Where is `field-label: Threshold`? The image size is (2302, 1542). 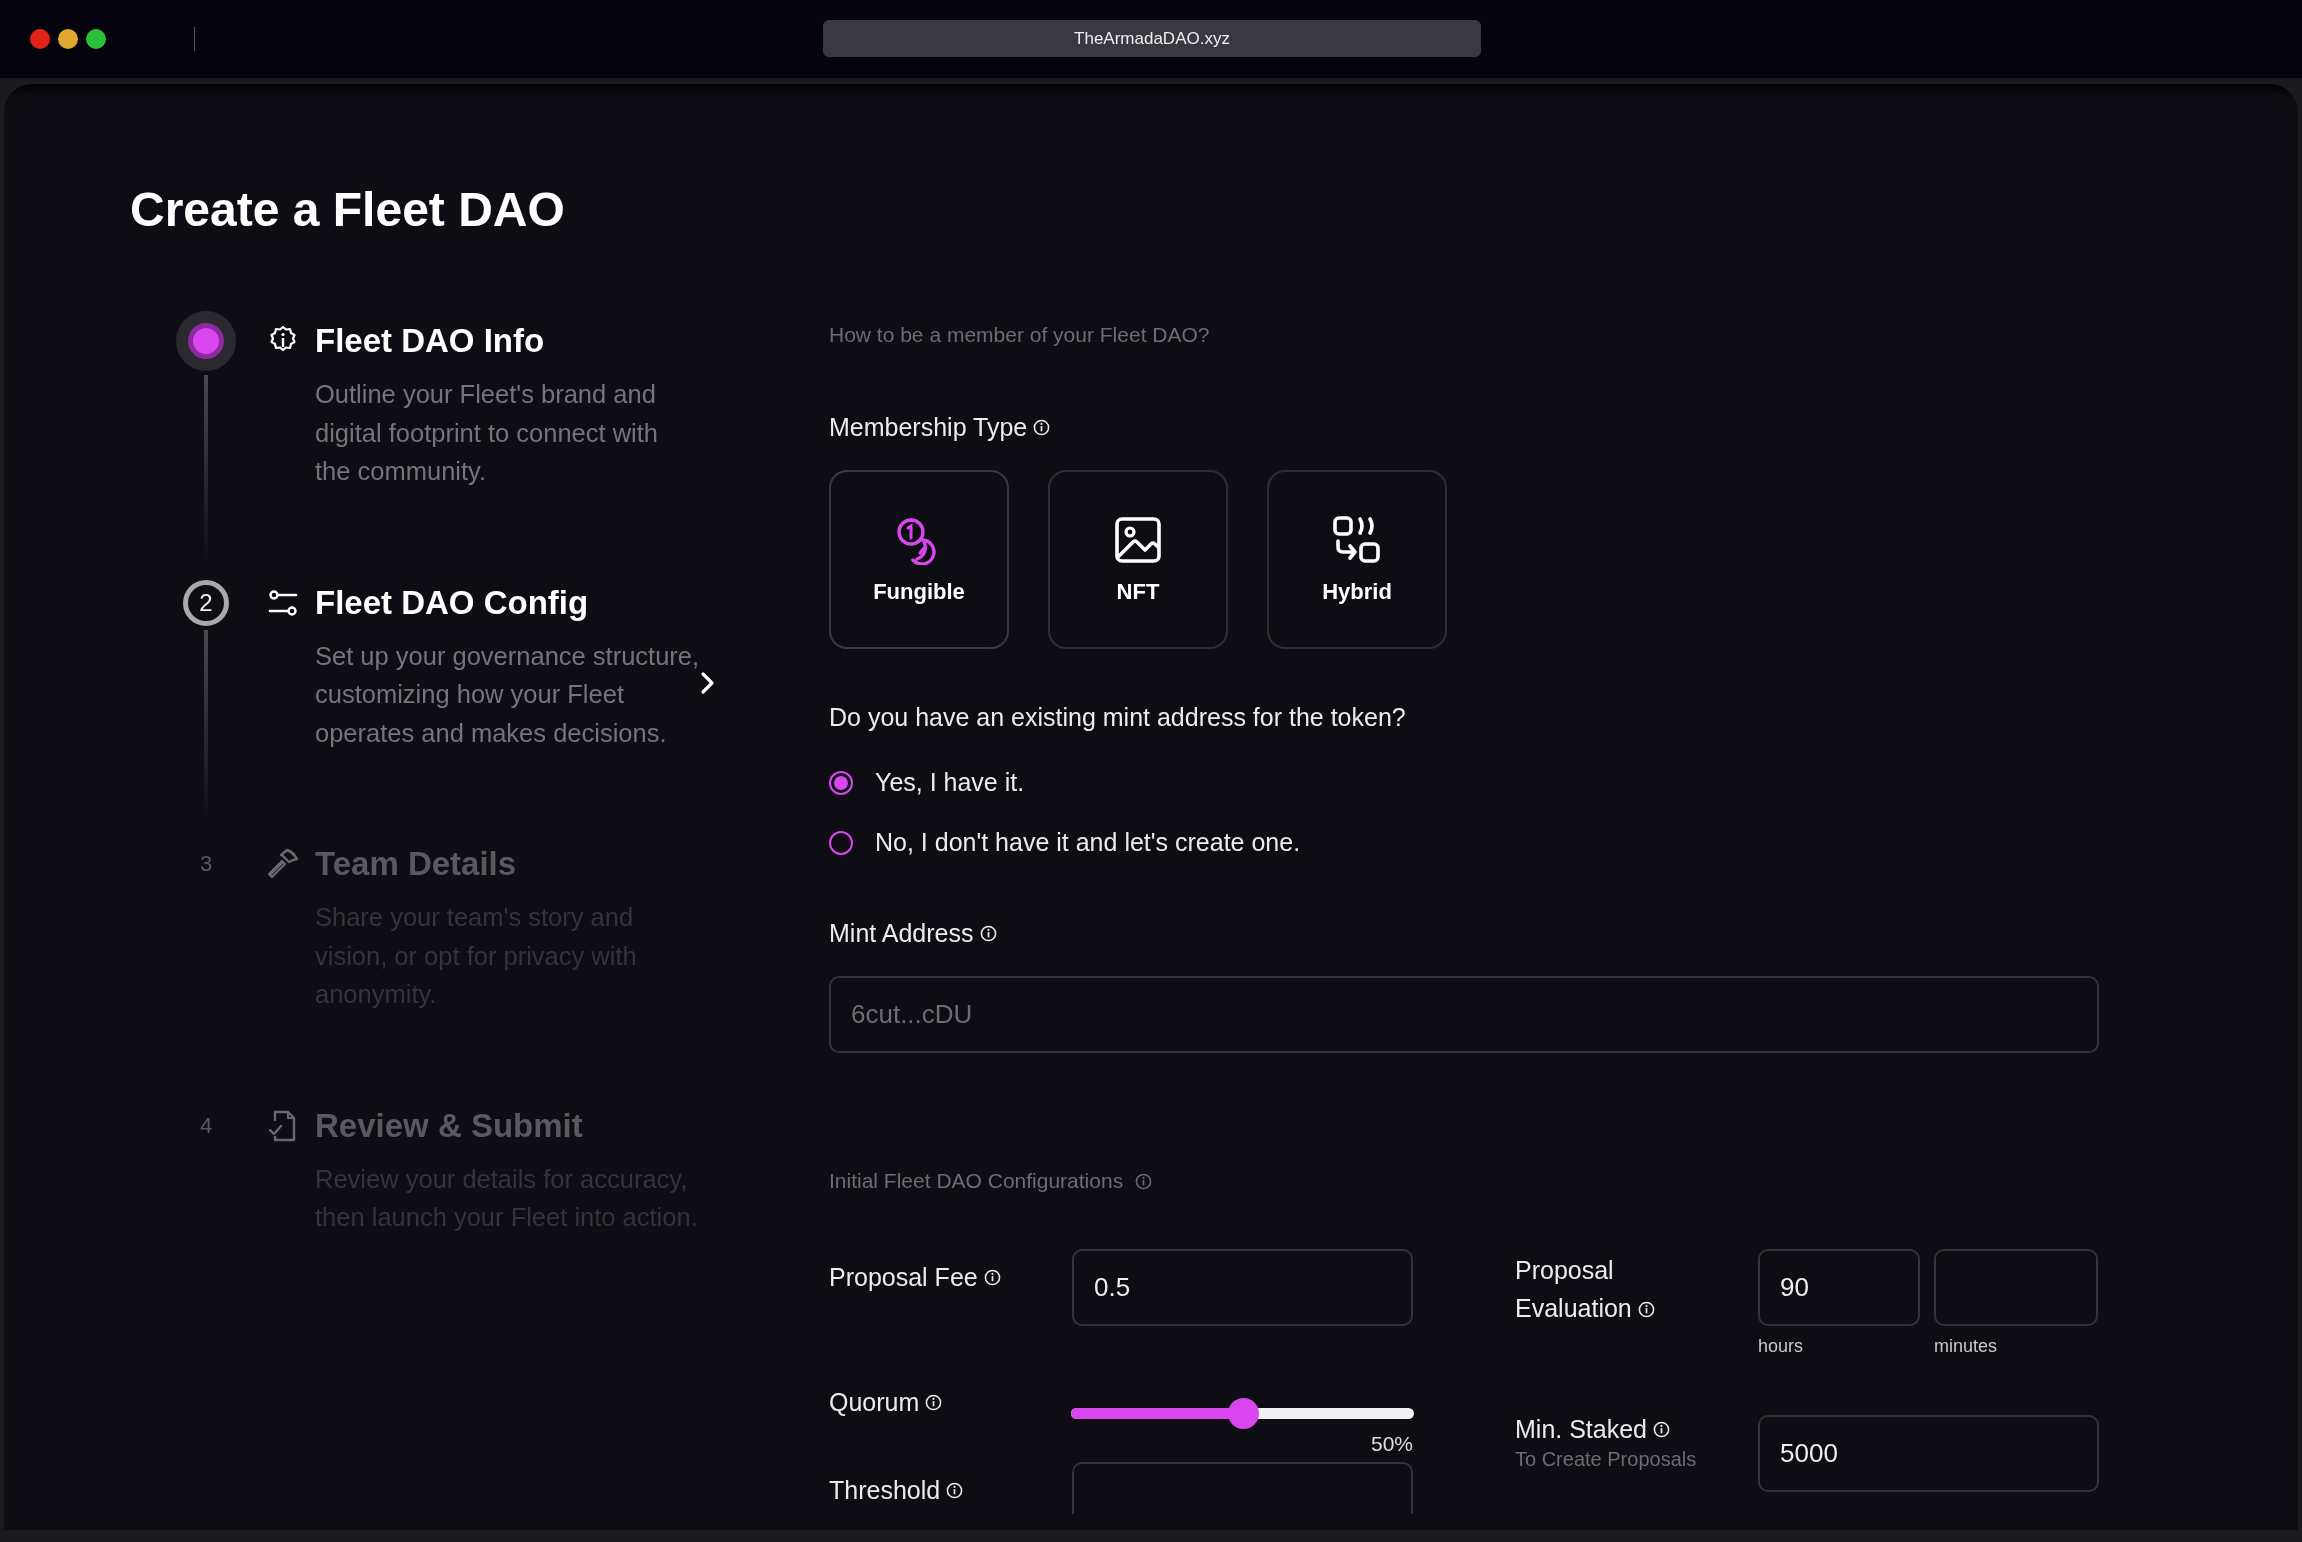 field-label: Threshold is located at coordinates (885, 1490).